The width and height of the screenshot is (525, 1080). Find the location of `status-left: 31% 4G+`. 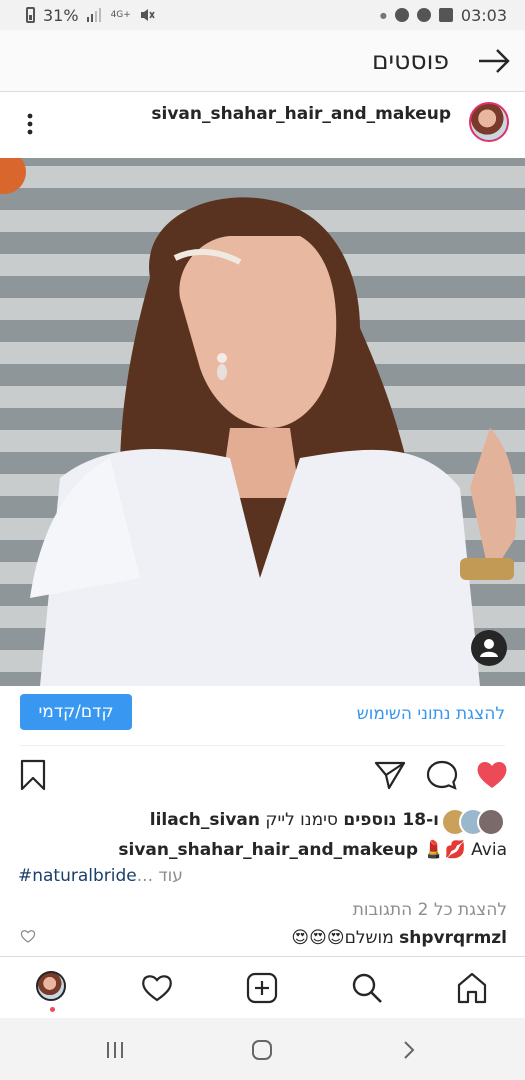

status-left: 31% 4G+ is located at coordinates (90, 15).